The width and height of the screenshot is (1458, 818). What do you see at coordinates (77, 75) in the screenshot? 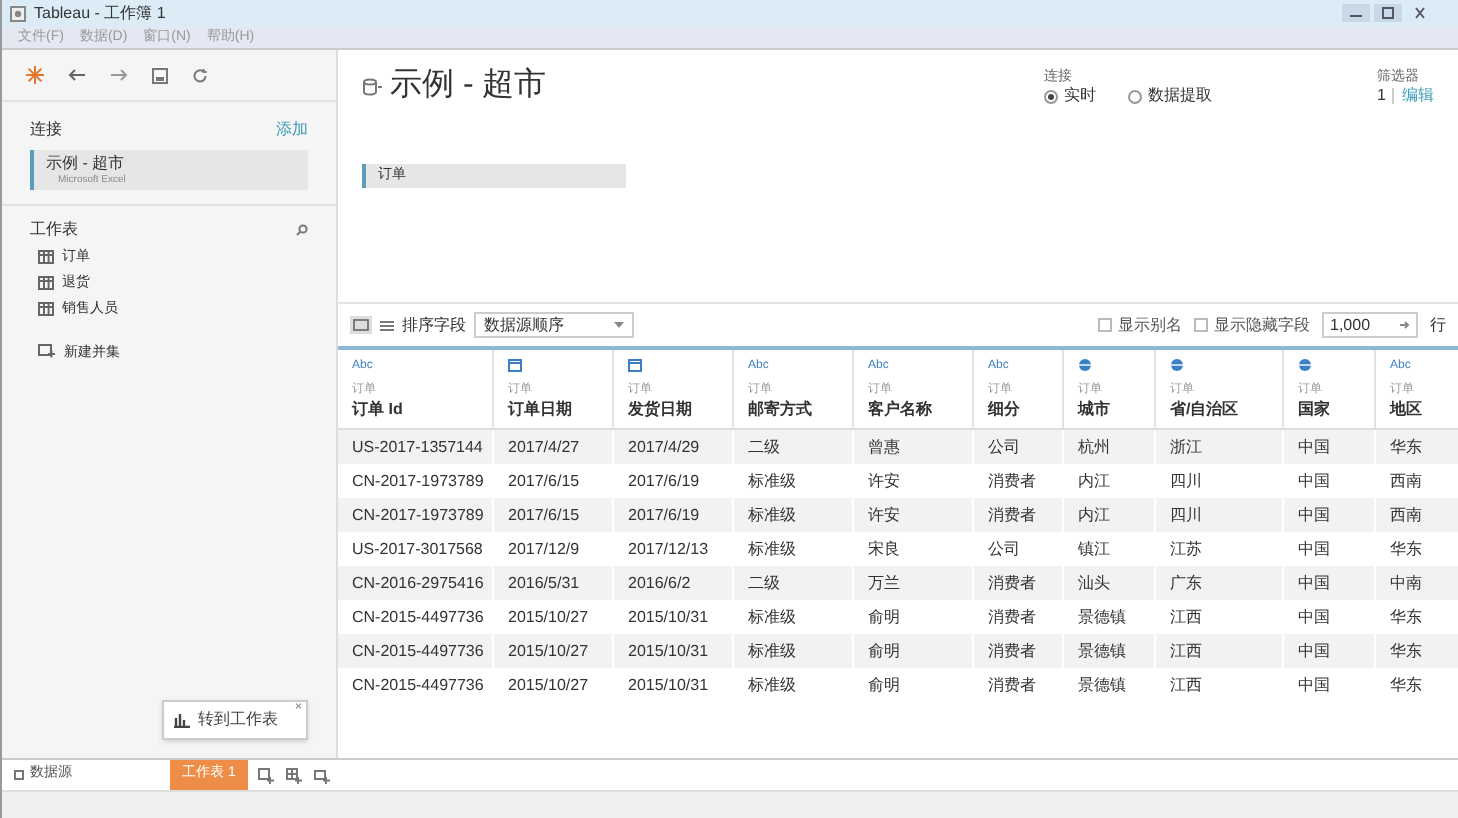
I see `back-icon` at bounding box center [77, 75].